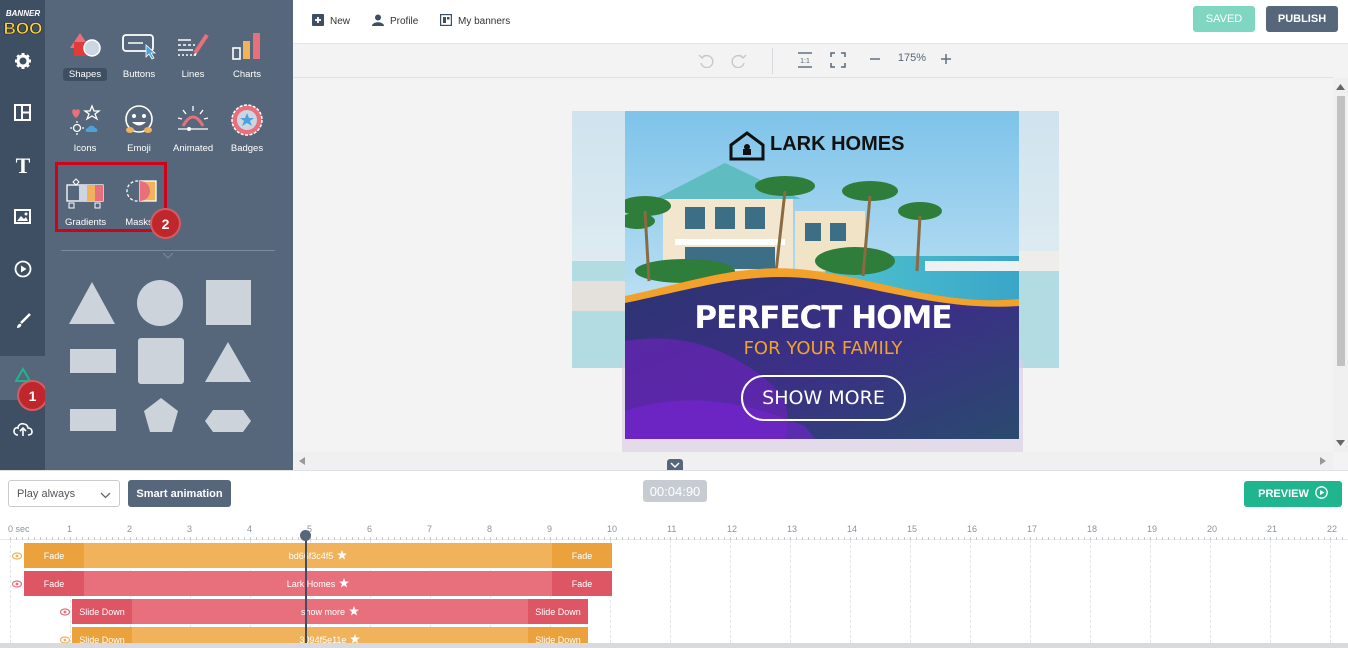  I want to click on tool-lines: Lines, so click(193, 52).